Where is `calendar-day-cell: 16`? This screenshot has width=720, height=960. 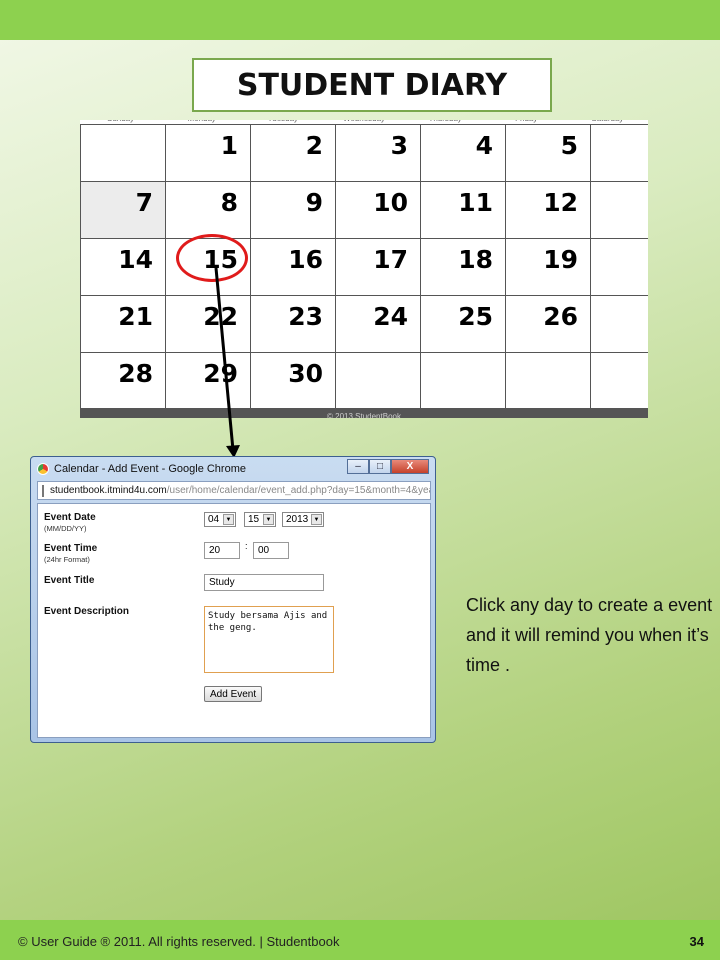
calendar-day-cell: 16 is located at coordinates (293, 267).